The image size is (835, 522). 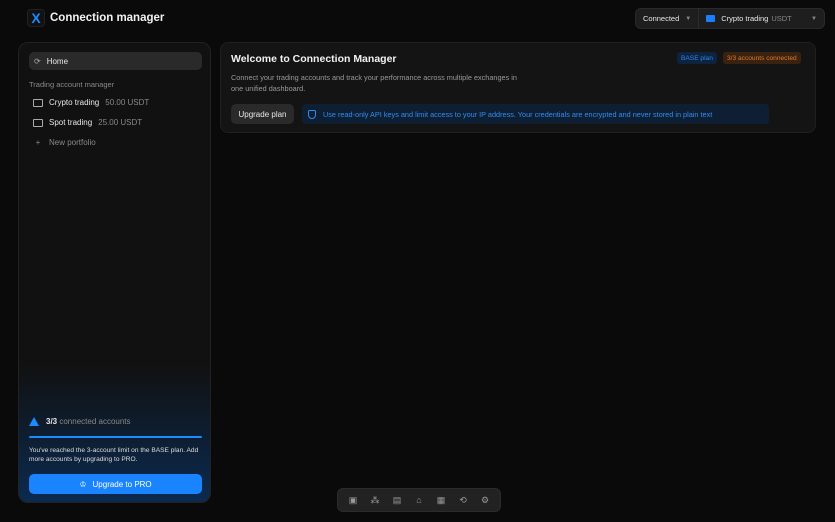 I want to click on home-icon: ⟳, so click(x=37, y=61).